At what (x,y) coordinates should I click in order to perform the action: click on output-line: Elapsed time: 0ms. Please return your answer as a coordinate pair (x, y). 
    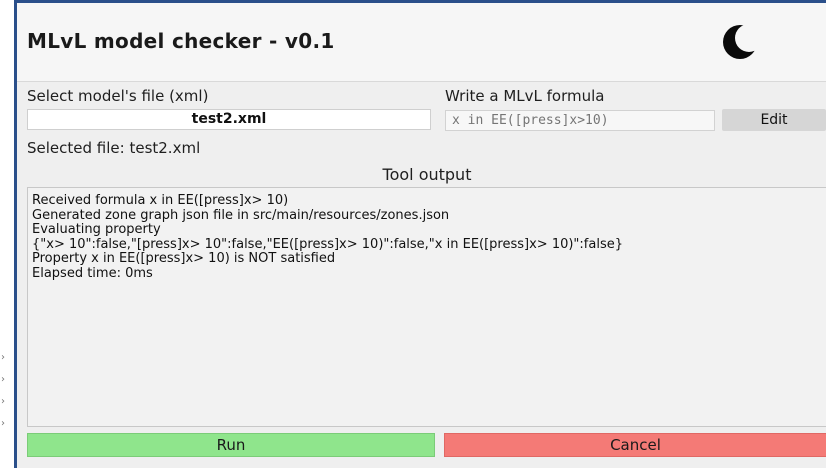
    Looking at the image, I should click on (92, 273).